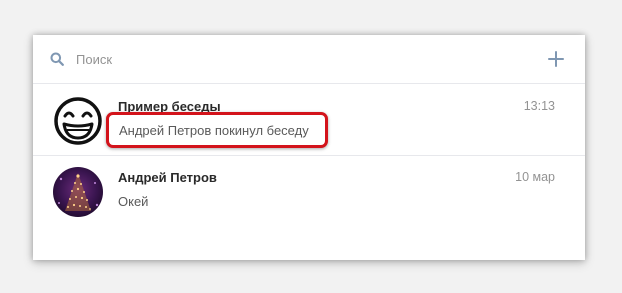  What do you see at coordinates (133, 201) in the screenshot?
I see `conversation-preview: Окей` at bounding box center [133, 201].